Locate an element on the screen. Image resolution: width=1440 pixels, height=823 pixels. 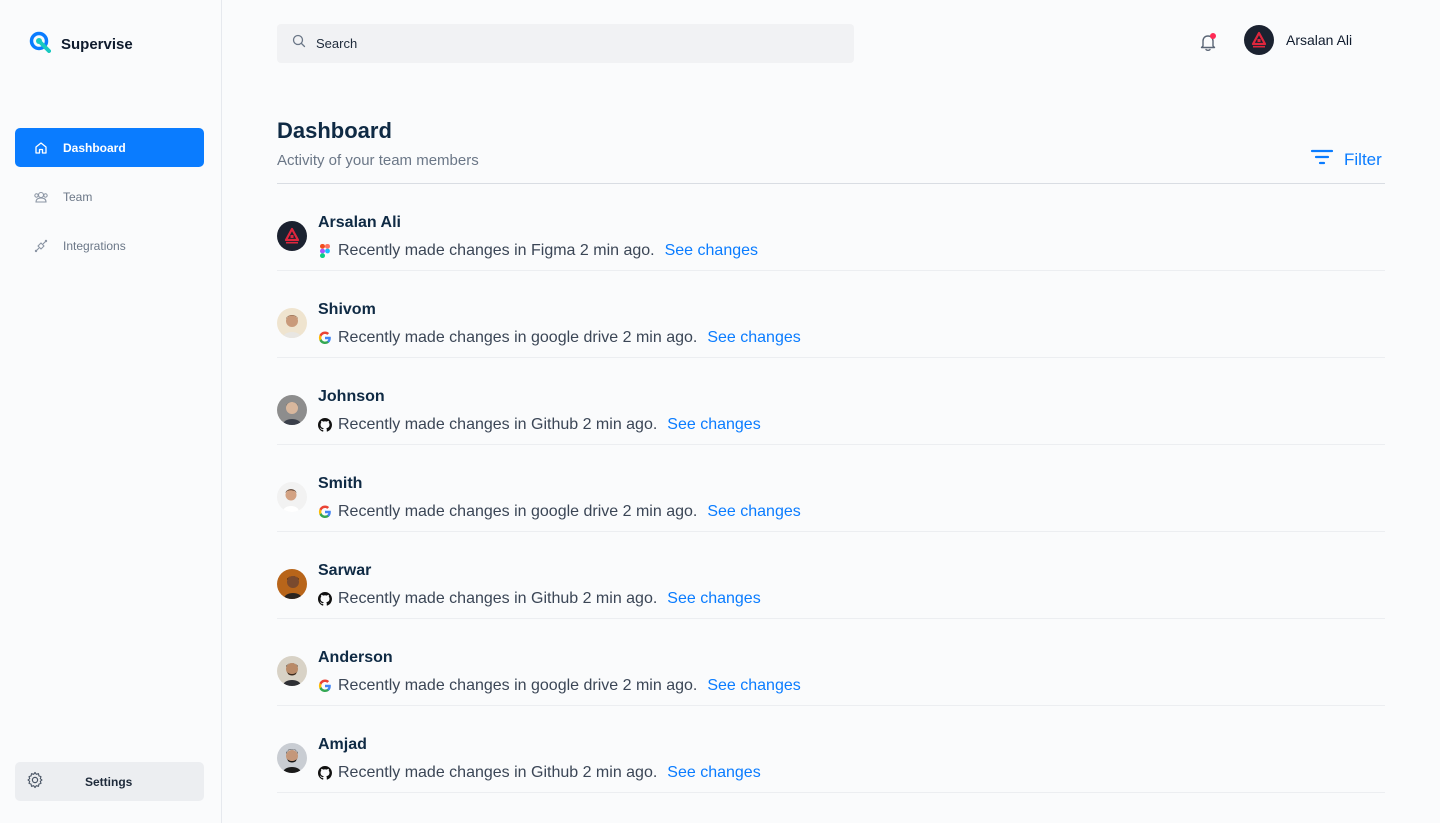
figma-icon is located at coordinates (325, 251).